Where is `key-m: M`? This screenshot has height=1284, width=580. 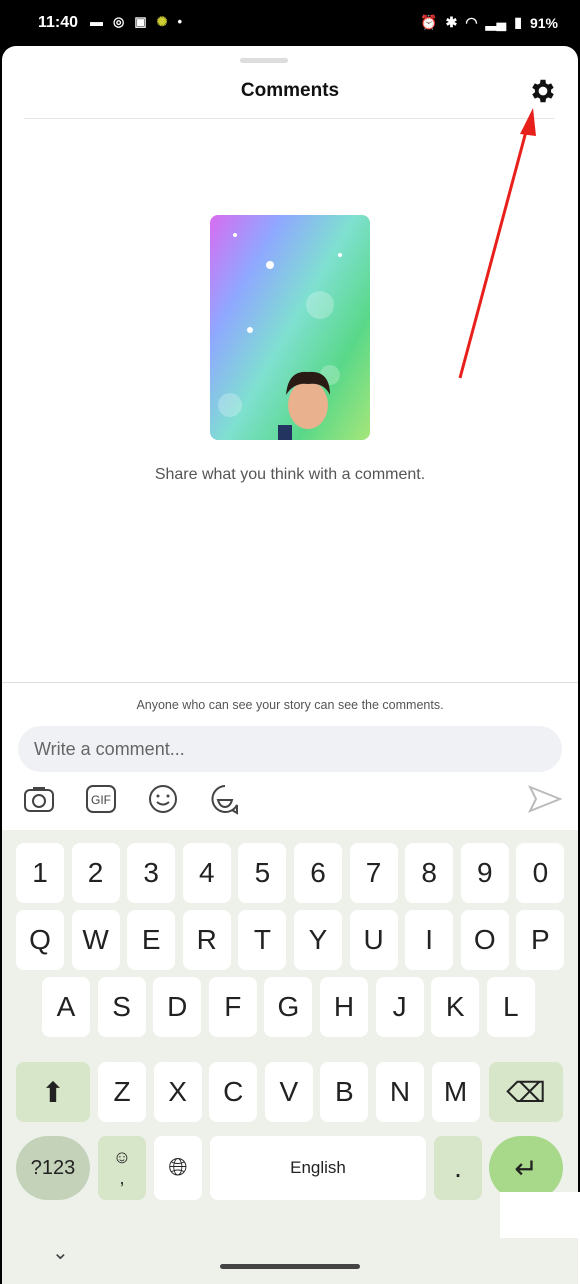 key-m: M is located at coordinates (455, 1092).